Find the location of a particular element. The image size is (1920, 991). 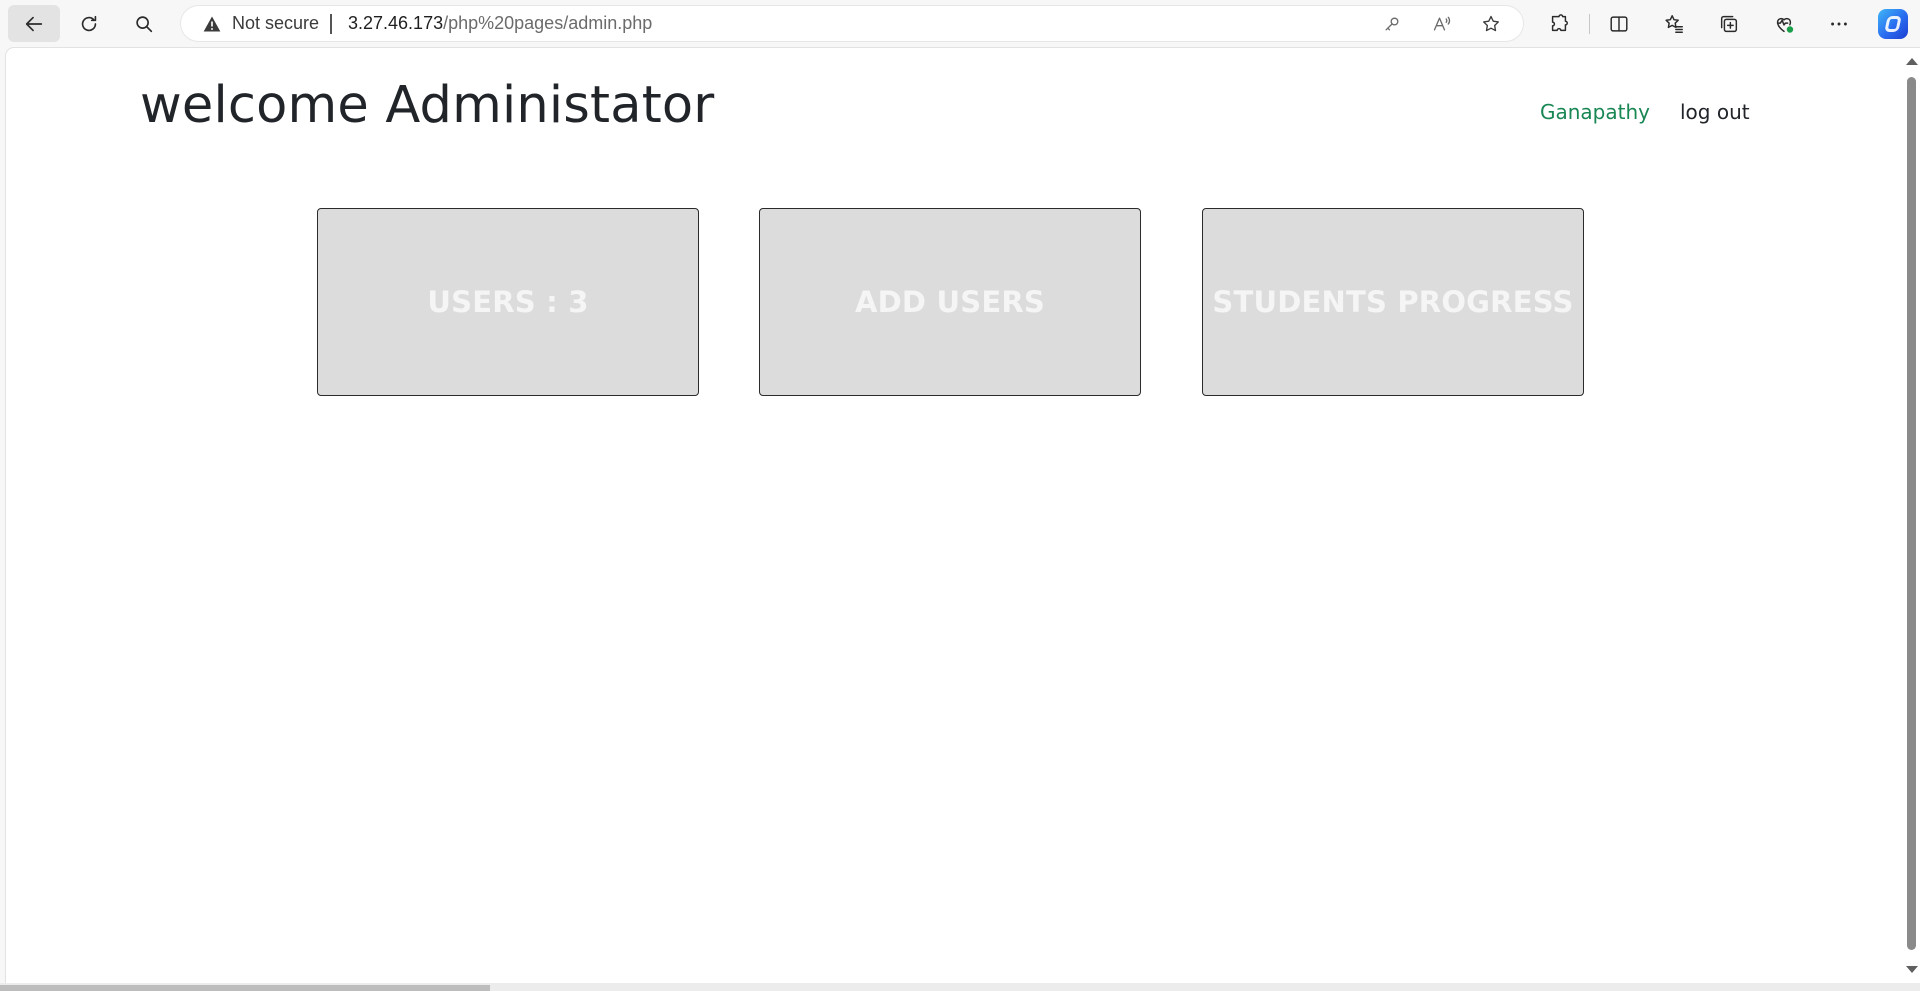

users-count-label: USERS : 3 is located at coordinates (508, 302).